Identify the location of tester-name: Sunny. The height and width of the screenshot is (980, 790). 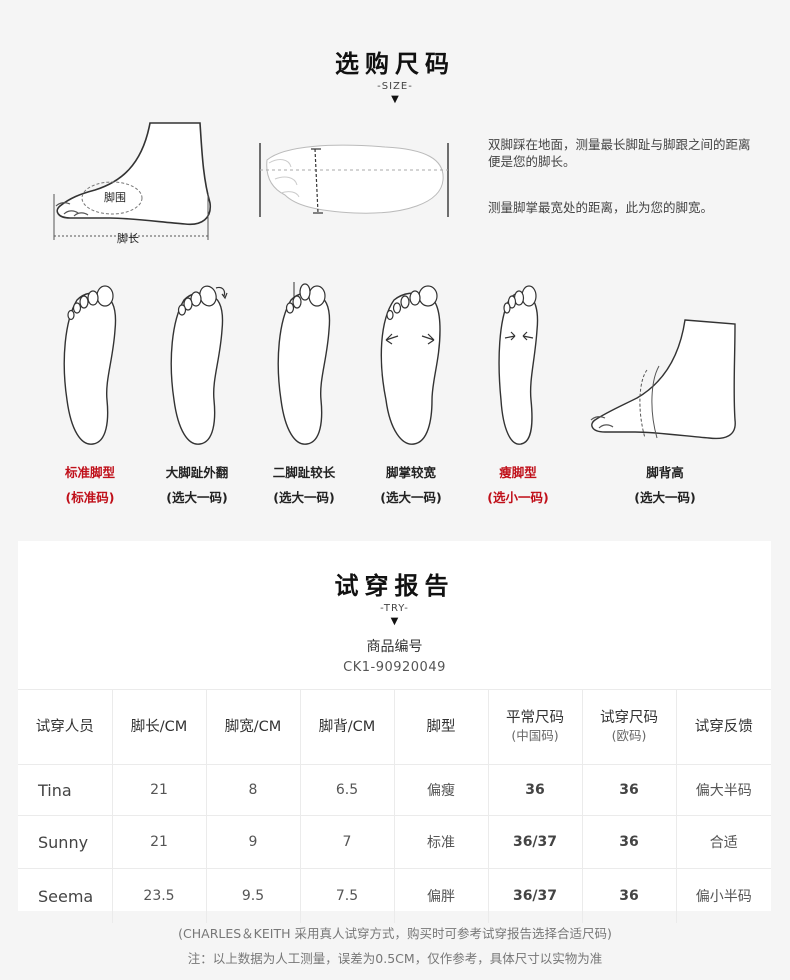
(65, 842).